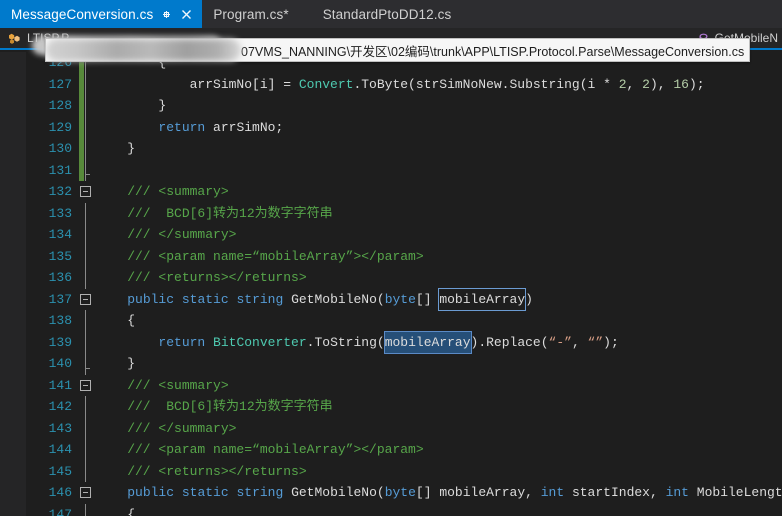 The height and width of the screenshot is (516, 782). What do you see at coordinates (509, 342) in the screenshot?
I see `code-token: ).Replace(` at bounding box center [509, 342].